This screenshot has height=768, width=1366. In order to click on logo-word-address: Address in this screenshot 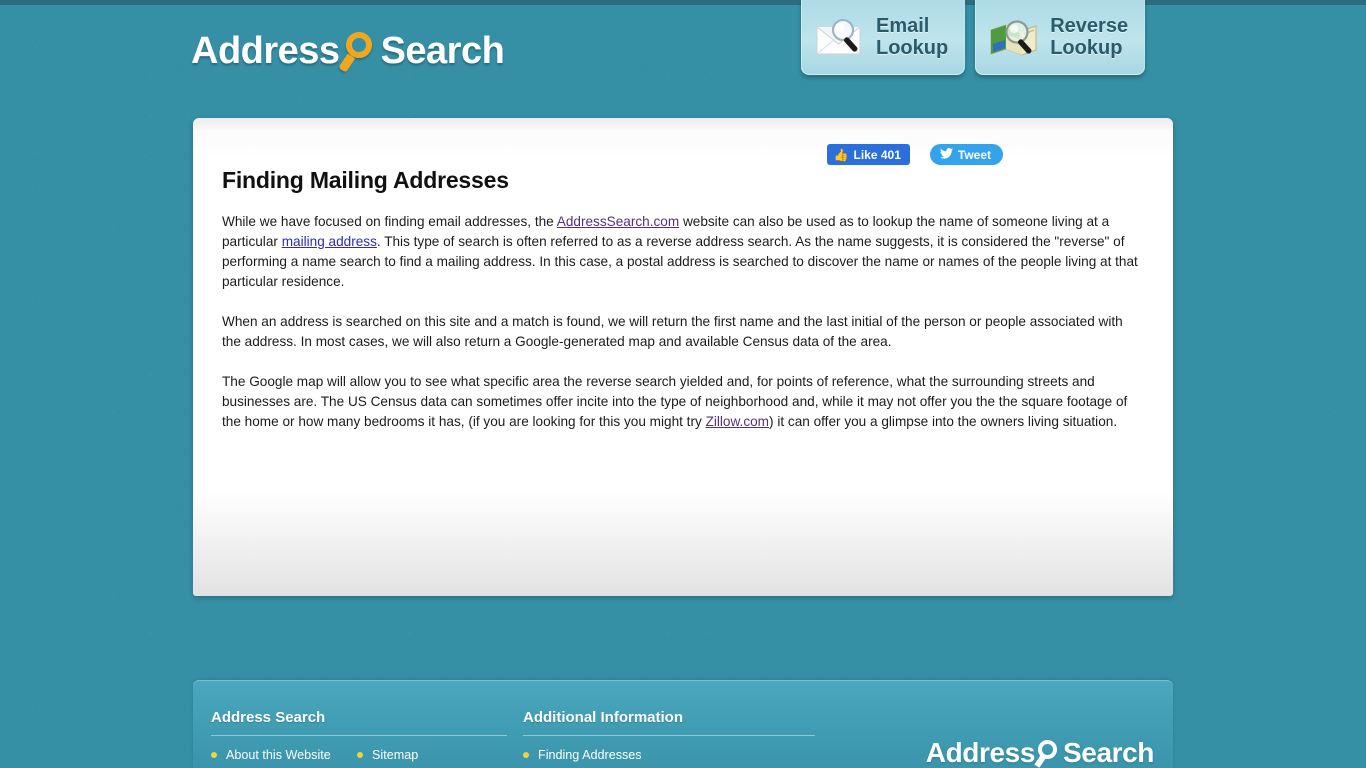, I will do `click(265, 51)`.